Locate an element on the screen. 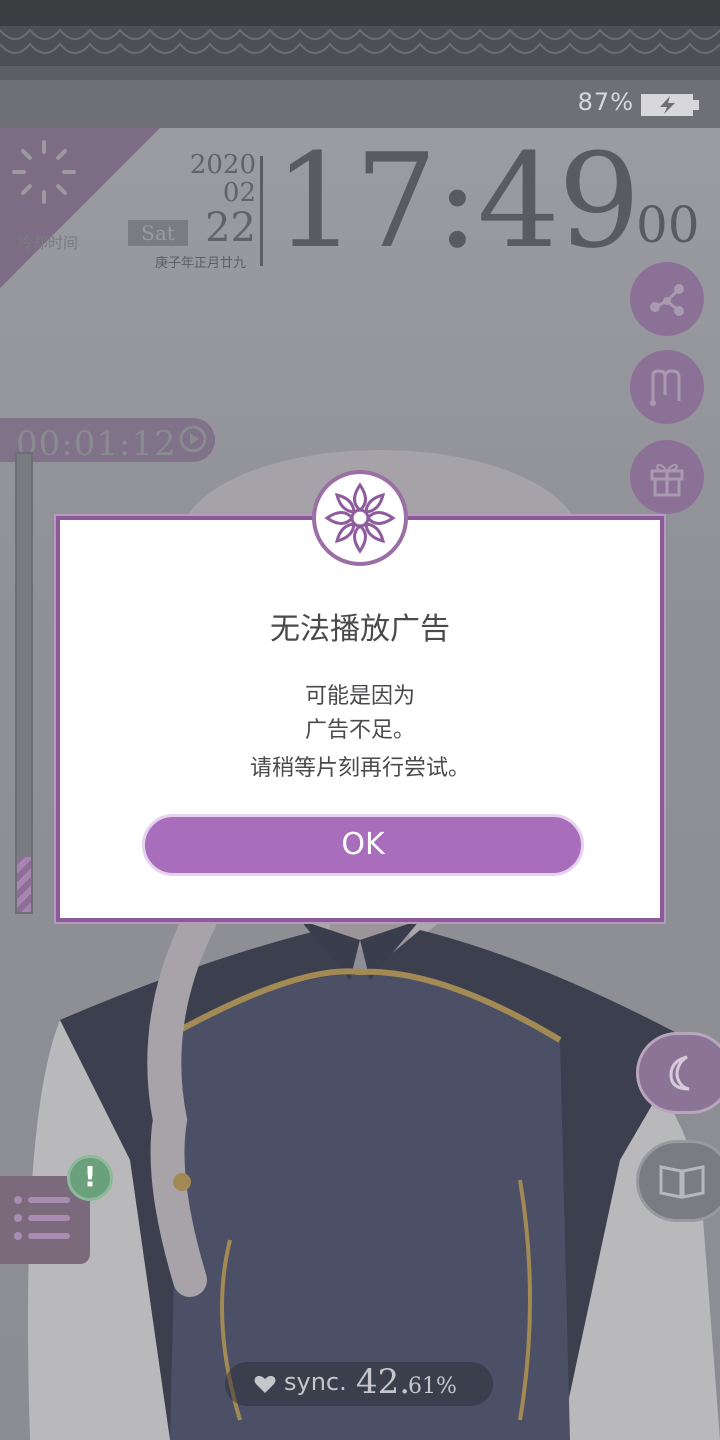  play-icon is located at coordinates (193, 439).